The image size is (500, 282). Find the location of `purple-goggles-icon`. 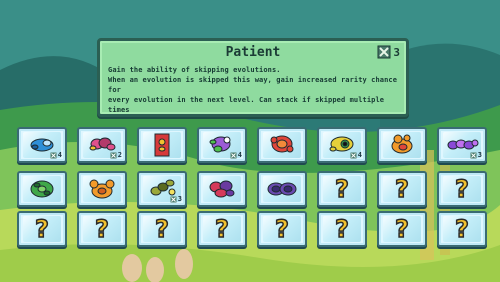

purple-goggles-icon is located at coordinates (282, 189).